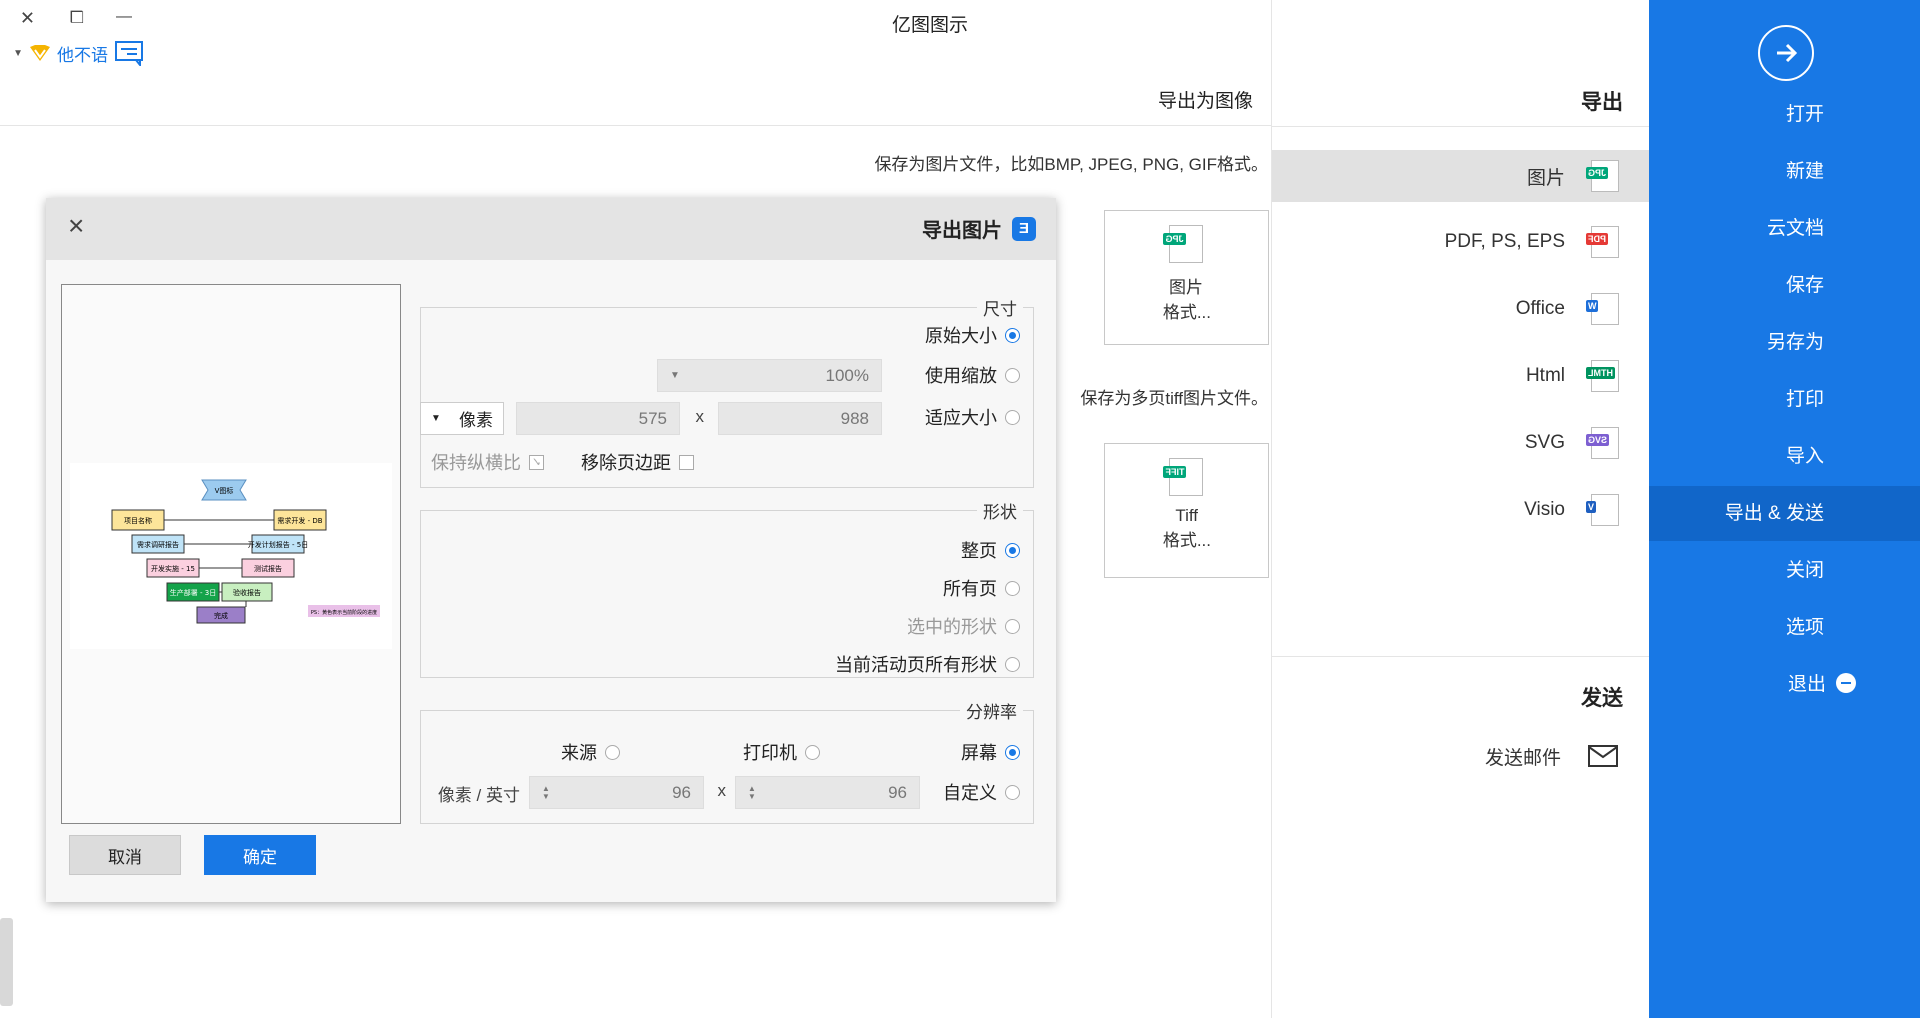  What do you see at coordinates (700, 416) in the screenshot?
I see `size-times: x` at bounding box center [700, 416].